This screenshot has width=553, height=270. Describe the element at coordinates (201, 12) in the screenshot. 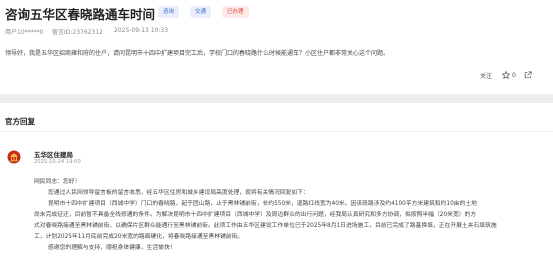

I see `tag-traffic: 交通` at that location.